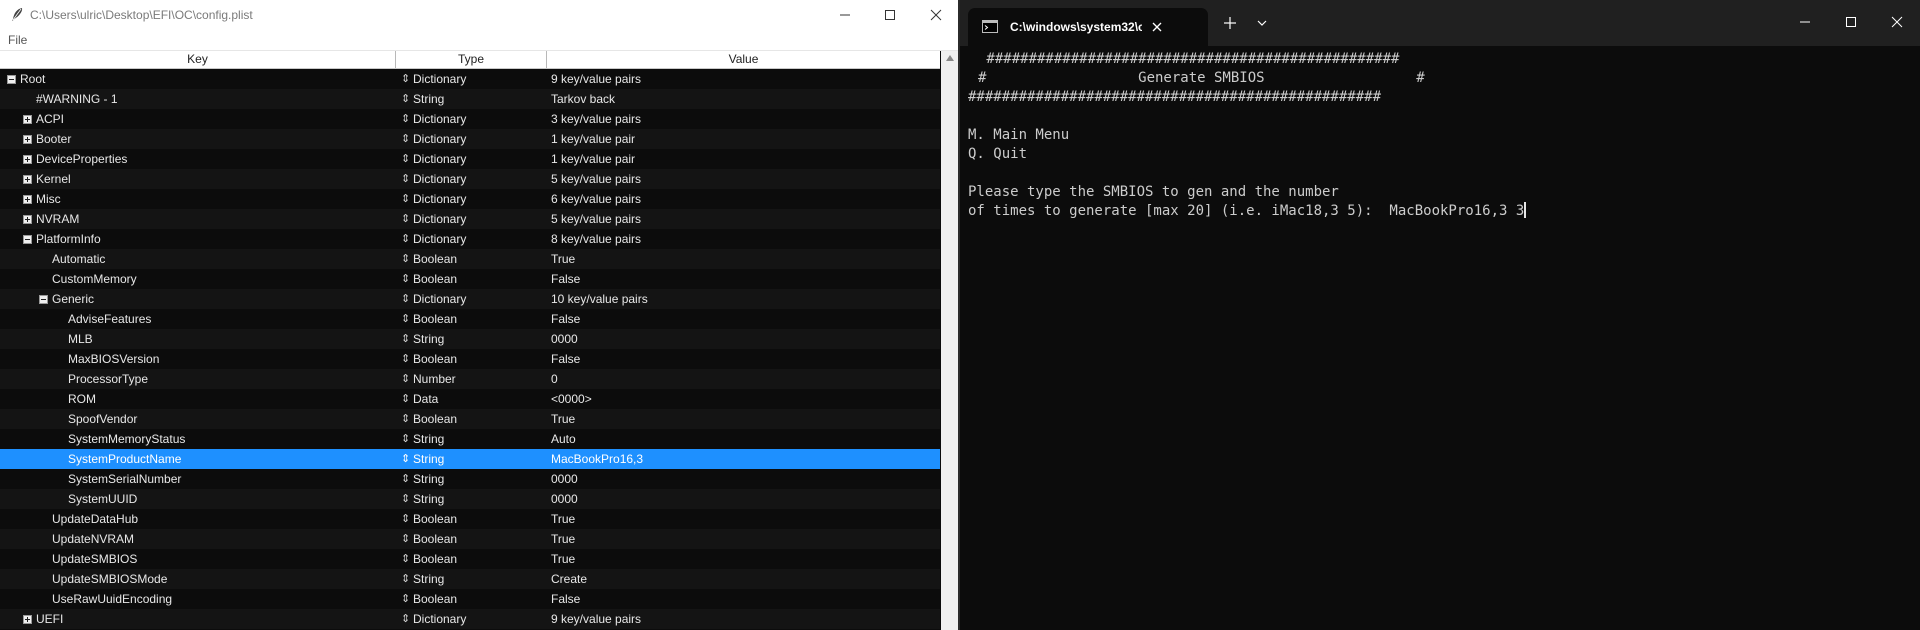 The image size is (1920, 630). What do you see at coordinates (470, 259) in the screenshot?
I see `tree-row: Automatic ⇕ Boolean True` at bounding box center [470, 259].